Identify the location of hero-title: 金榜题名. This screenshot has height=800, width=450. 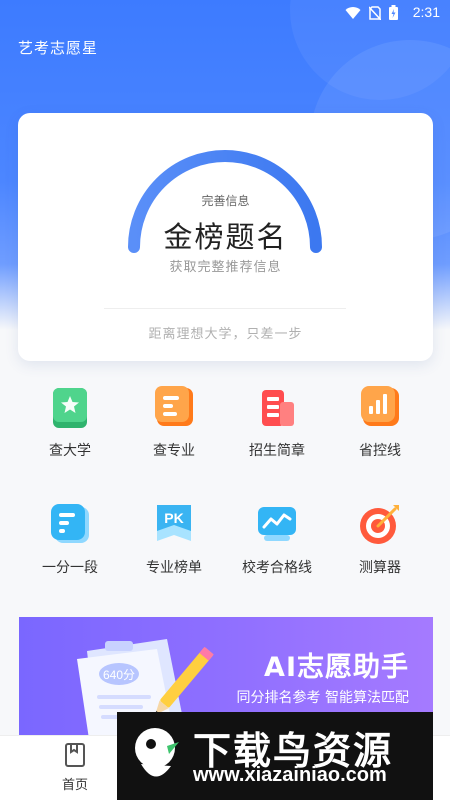
(225, 237).